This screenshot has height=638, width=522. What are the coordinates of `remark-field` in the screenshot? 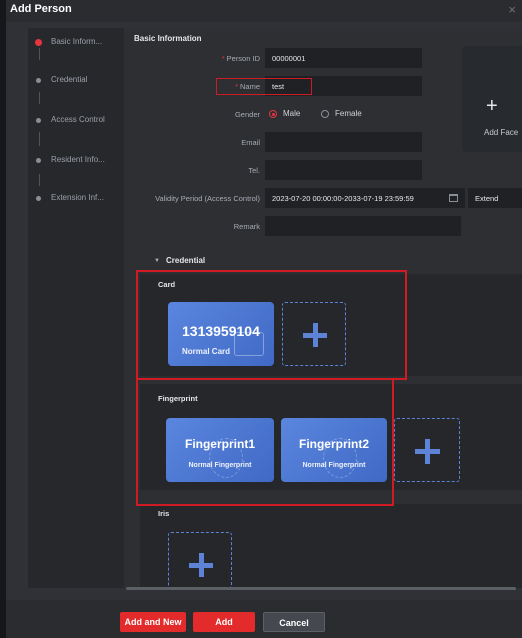 It's located at (363, 226).